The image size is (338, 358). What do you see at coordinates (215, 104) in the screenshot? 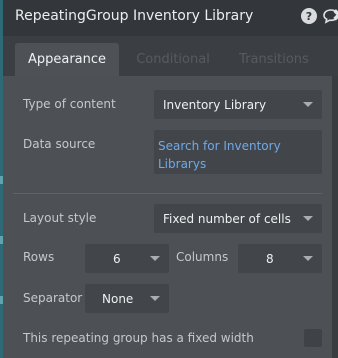
I see `type-of-content-value: Inventory Library` at bounding box center [215, 104].